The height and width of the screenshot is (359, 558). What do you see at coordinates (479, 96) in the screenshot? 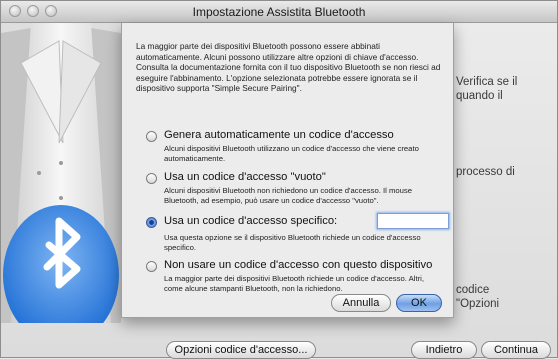
I see `background-text-2: quando il` at bounding box center [479, 96].